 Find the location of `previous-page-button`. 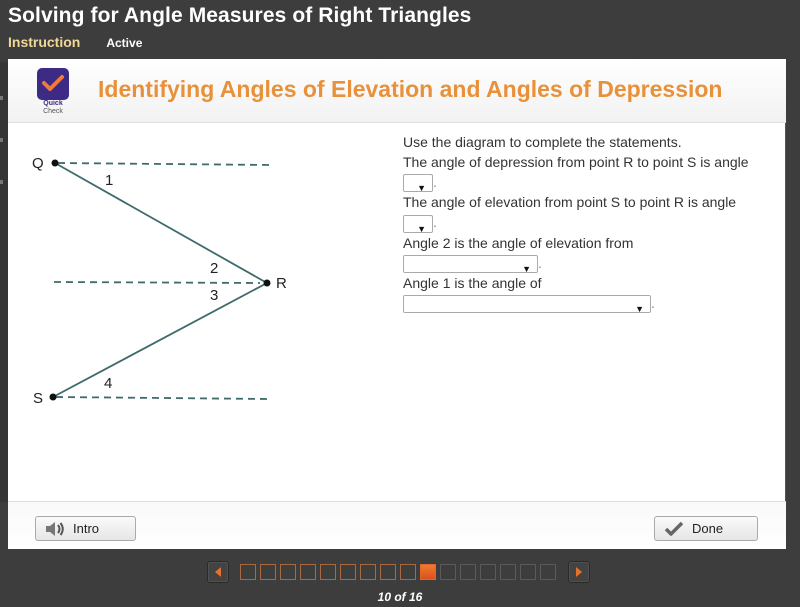

previous-page-button is located at coordinates (218, 572).